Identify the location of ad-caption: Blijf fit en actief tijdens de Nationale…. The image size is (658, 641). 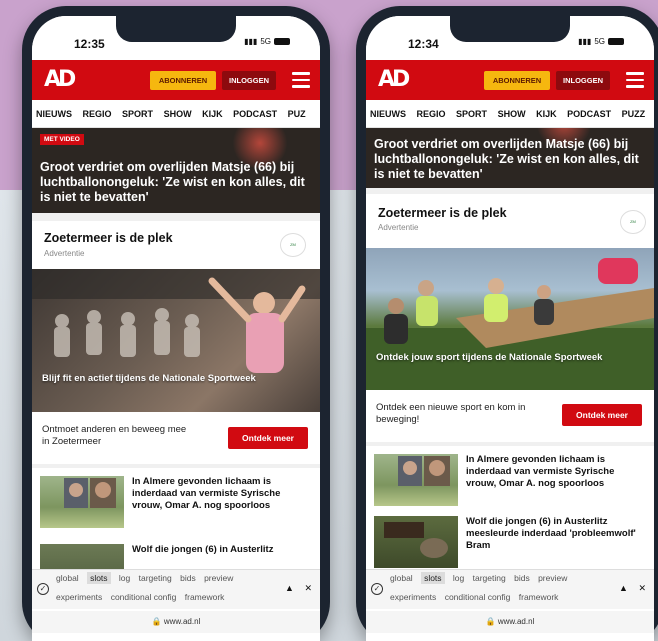
(149, 378).